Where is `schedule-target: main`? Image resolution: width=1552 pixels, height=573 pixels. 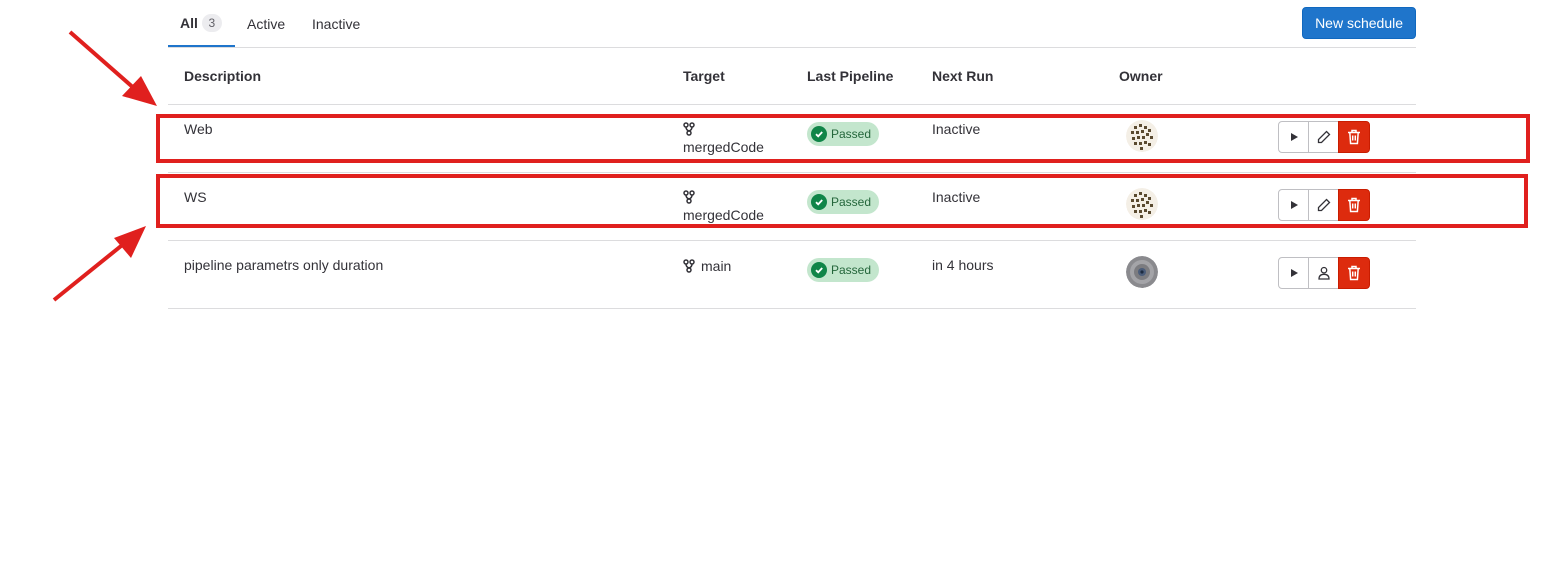 schedule-target: main is located at coordinates (729, 274).